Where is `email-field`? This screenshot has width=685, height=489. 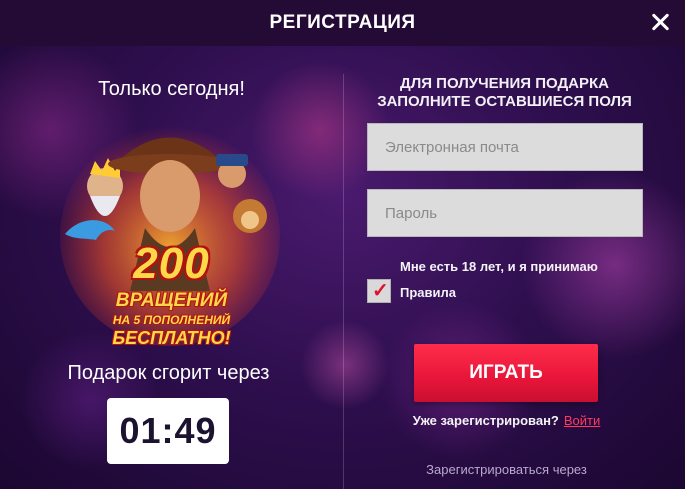
email-field is located at coordinates (505, 147).